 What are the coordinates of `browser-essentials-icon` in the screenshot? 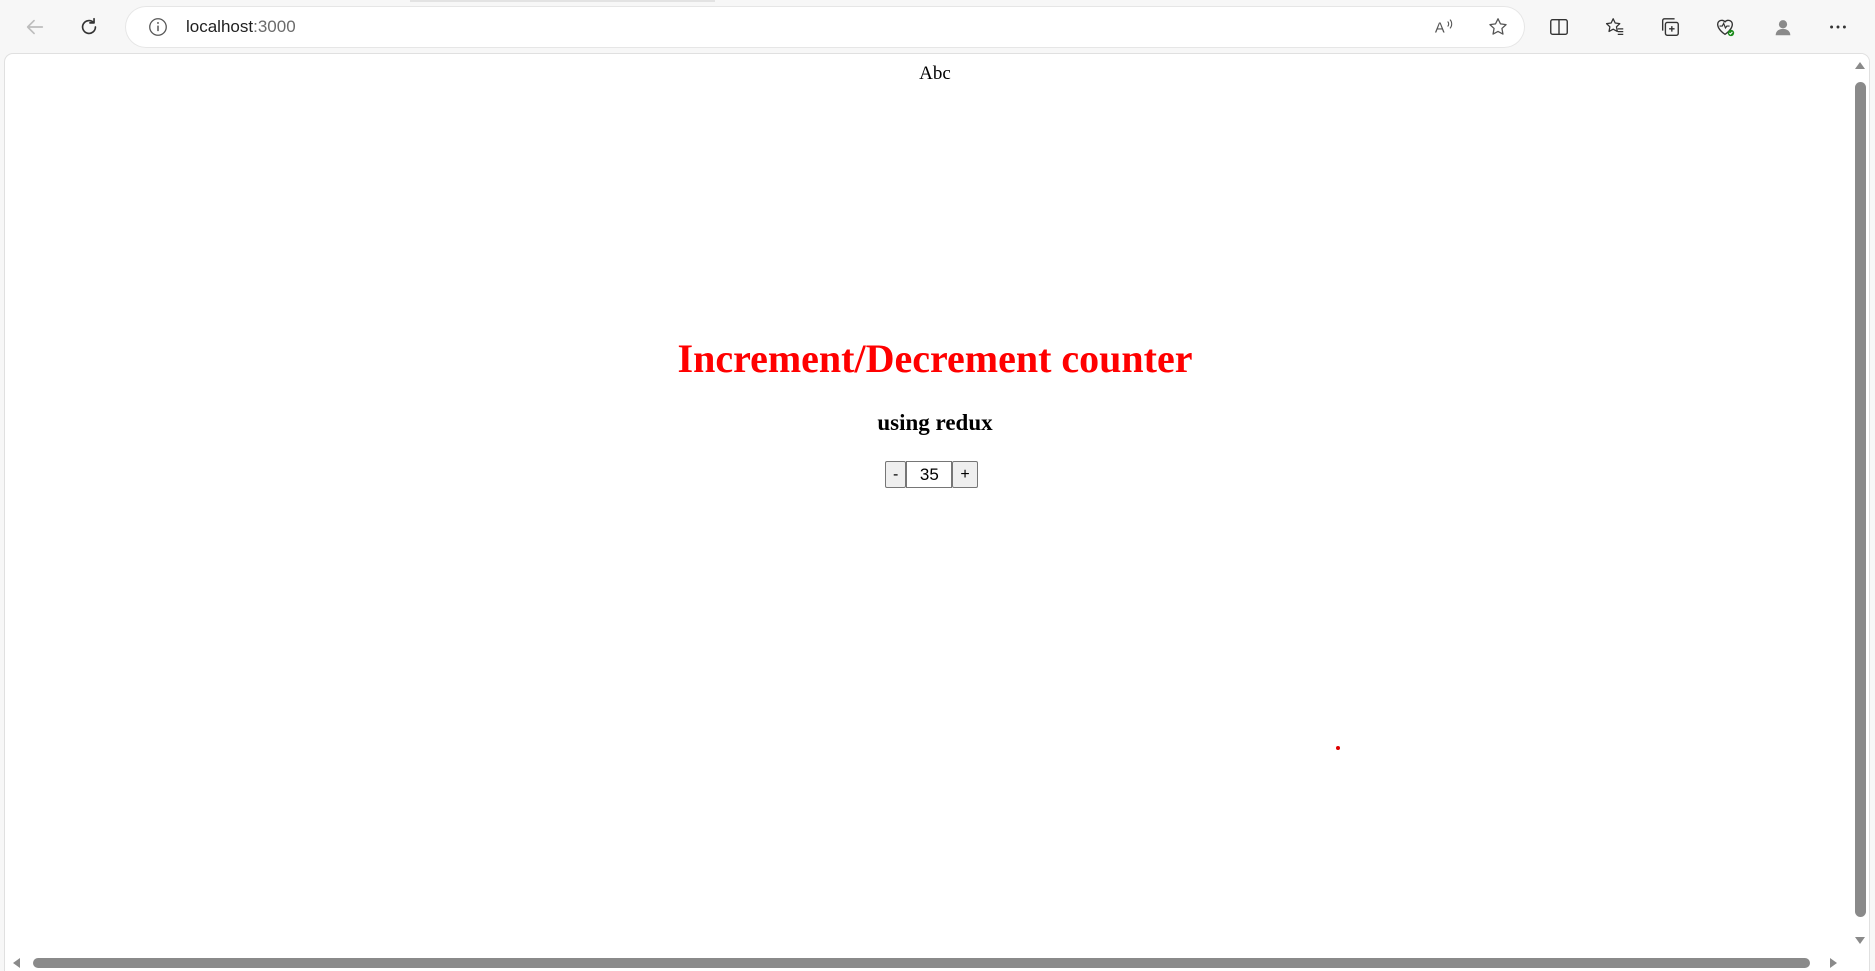 It's located at (1725, 28).